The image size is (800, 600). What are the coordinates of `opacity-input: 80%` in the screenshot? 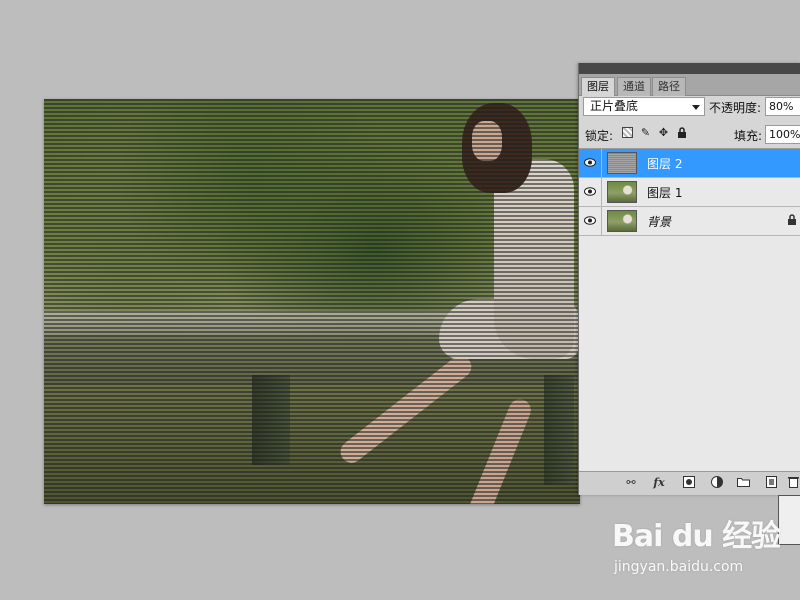 It's located at (782, 106).